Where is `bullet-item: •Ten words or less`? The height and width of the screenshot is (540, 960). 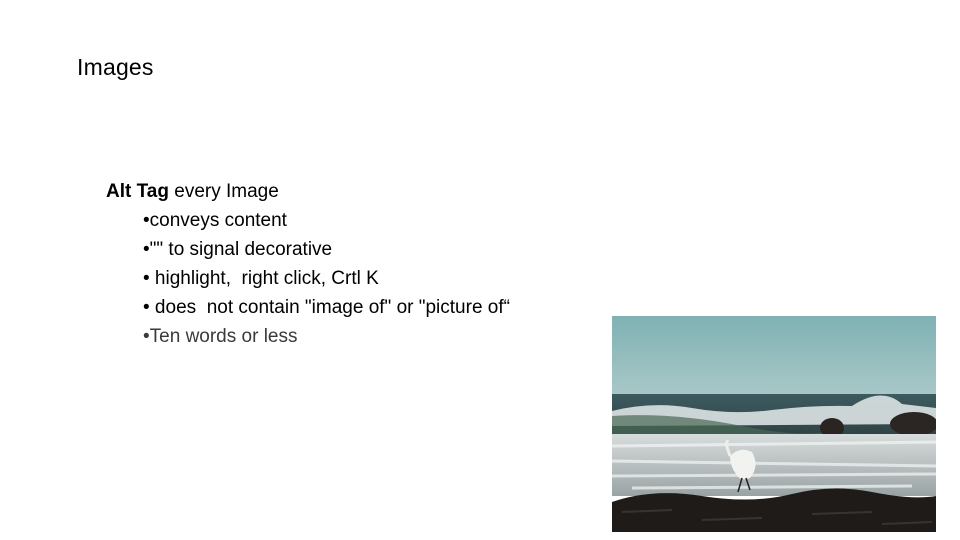 bullet-item: •Ten words or less is located at coordinates (220, 336).